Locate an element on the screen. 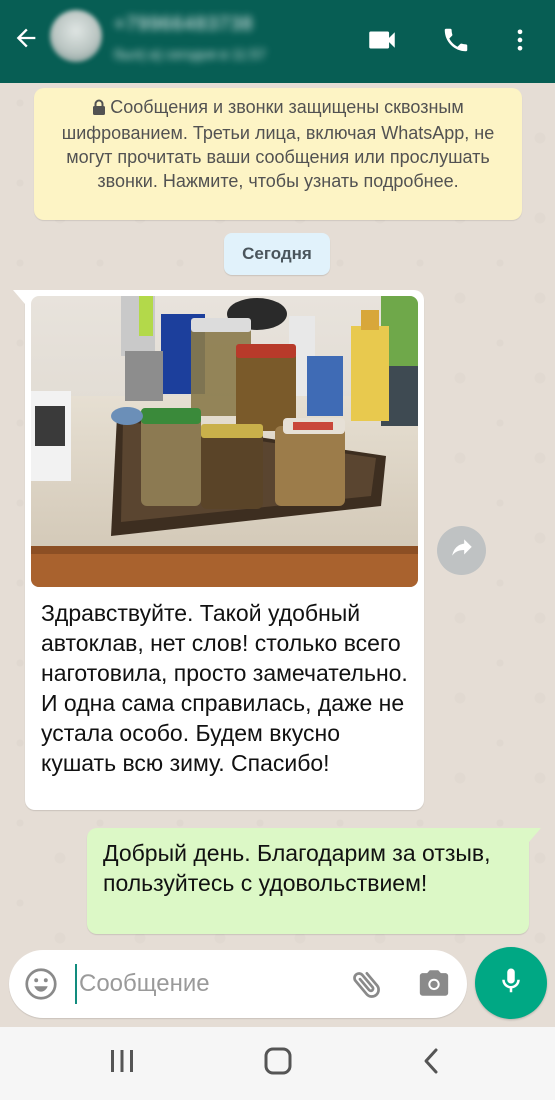 The width and height of the screenshot is (555, 1100). voice-call-icon is located at coordinates (456, 42).